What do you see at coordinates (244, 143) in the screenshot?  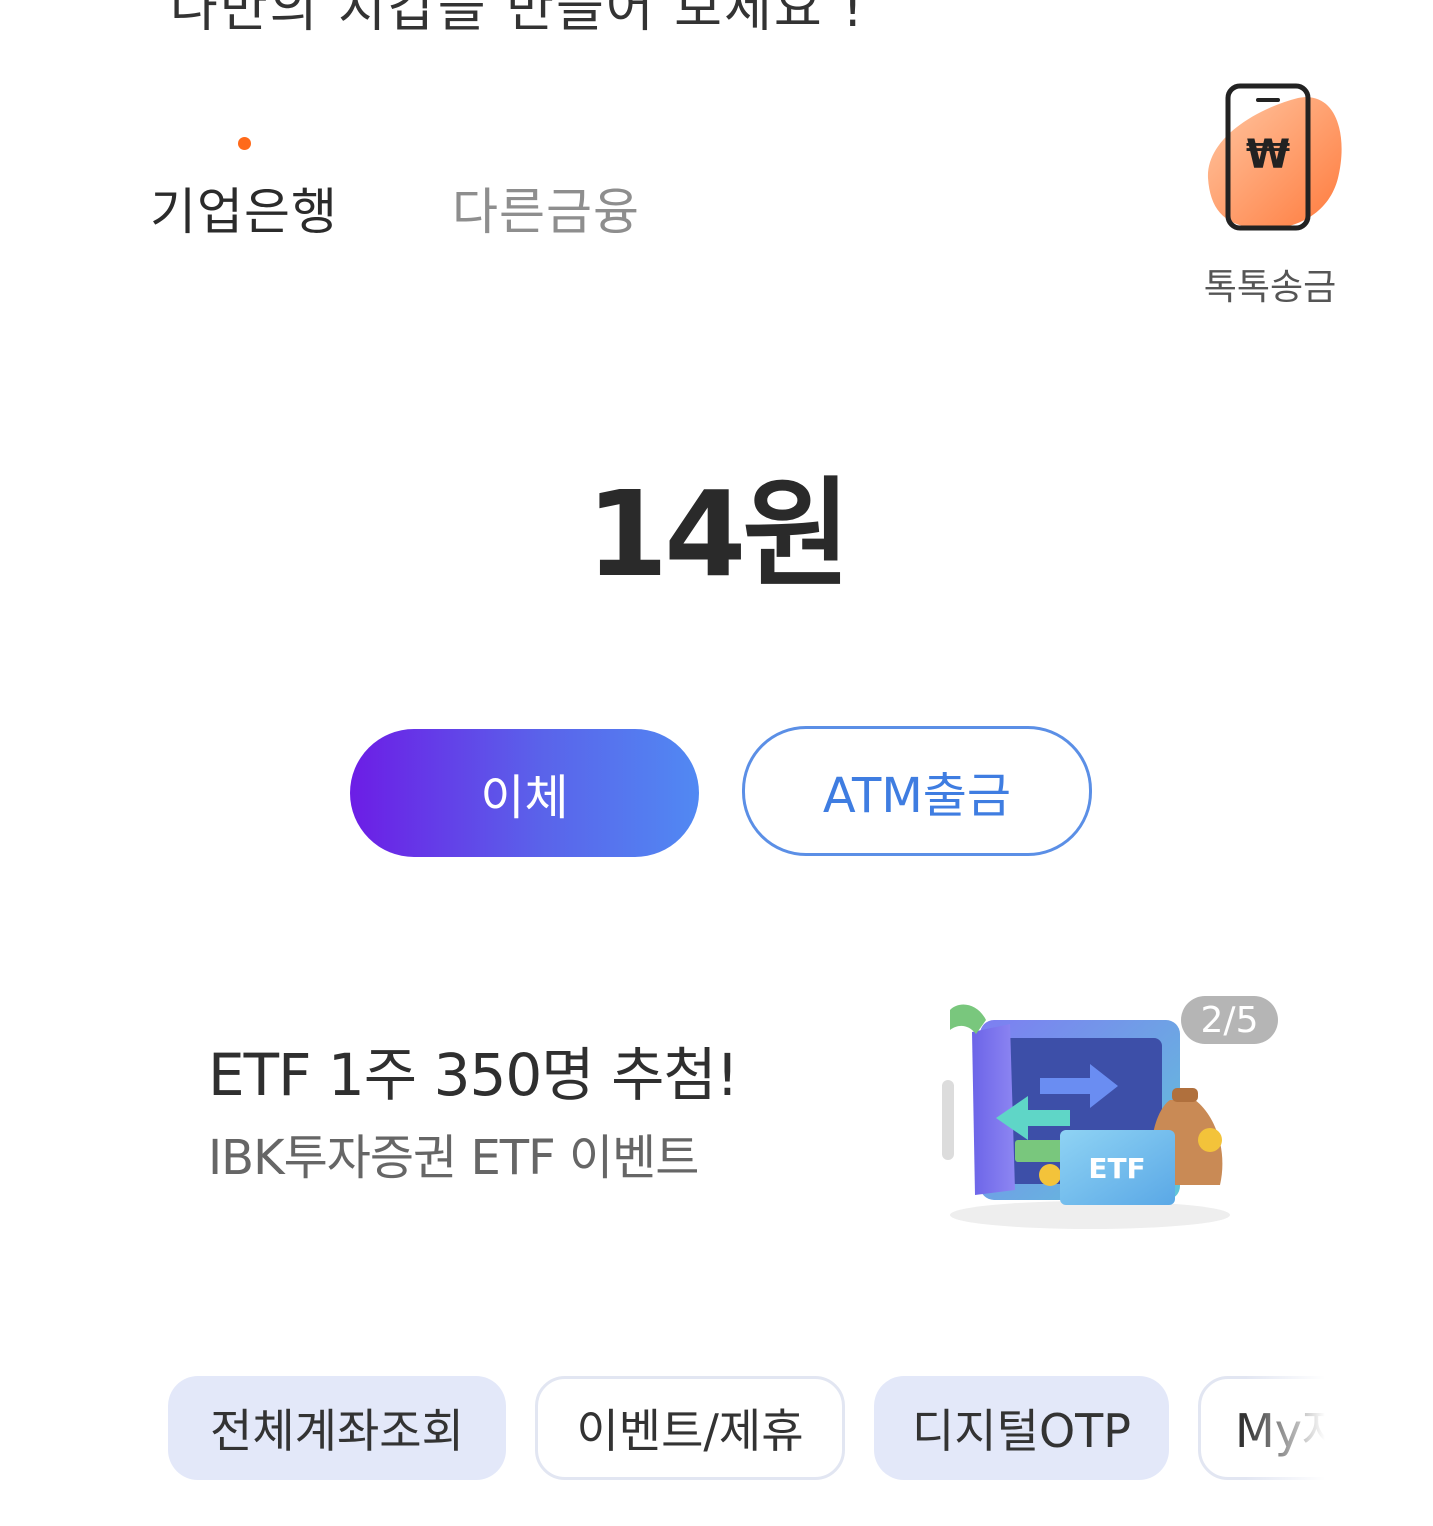 I see `active-tab-indicator` at bounding box center [244, 143].